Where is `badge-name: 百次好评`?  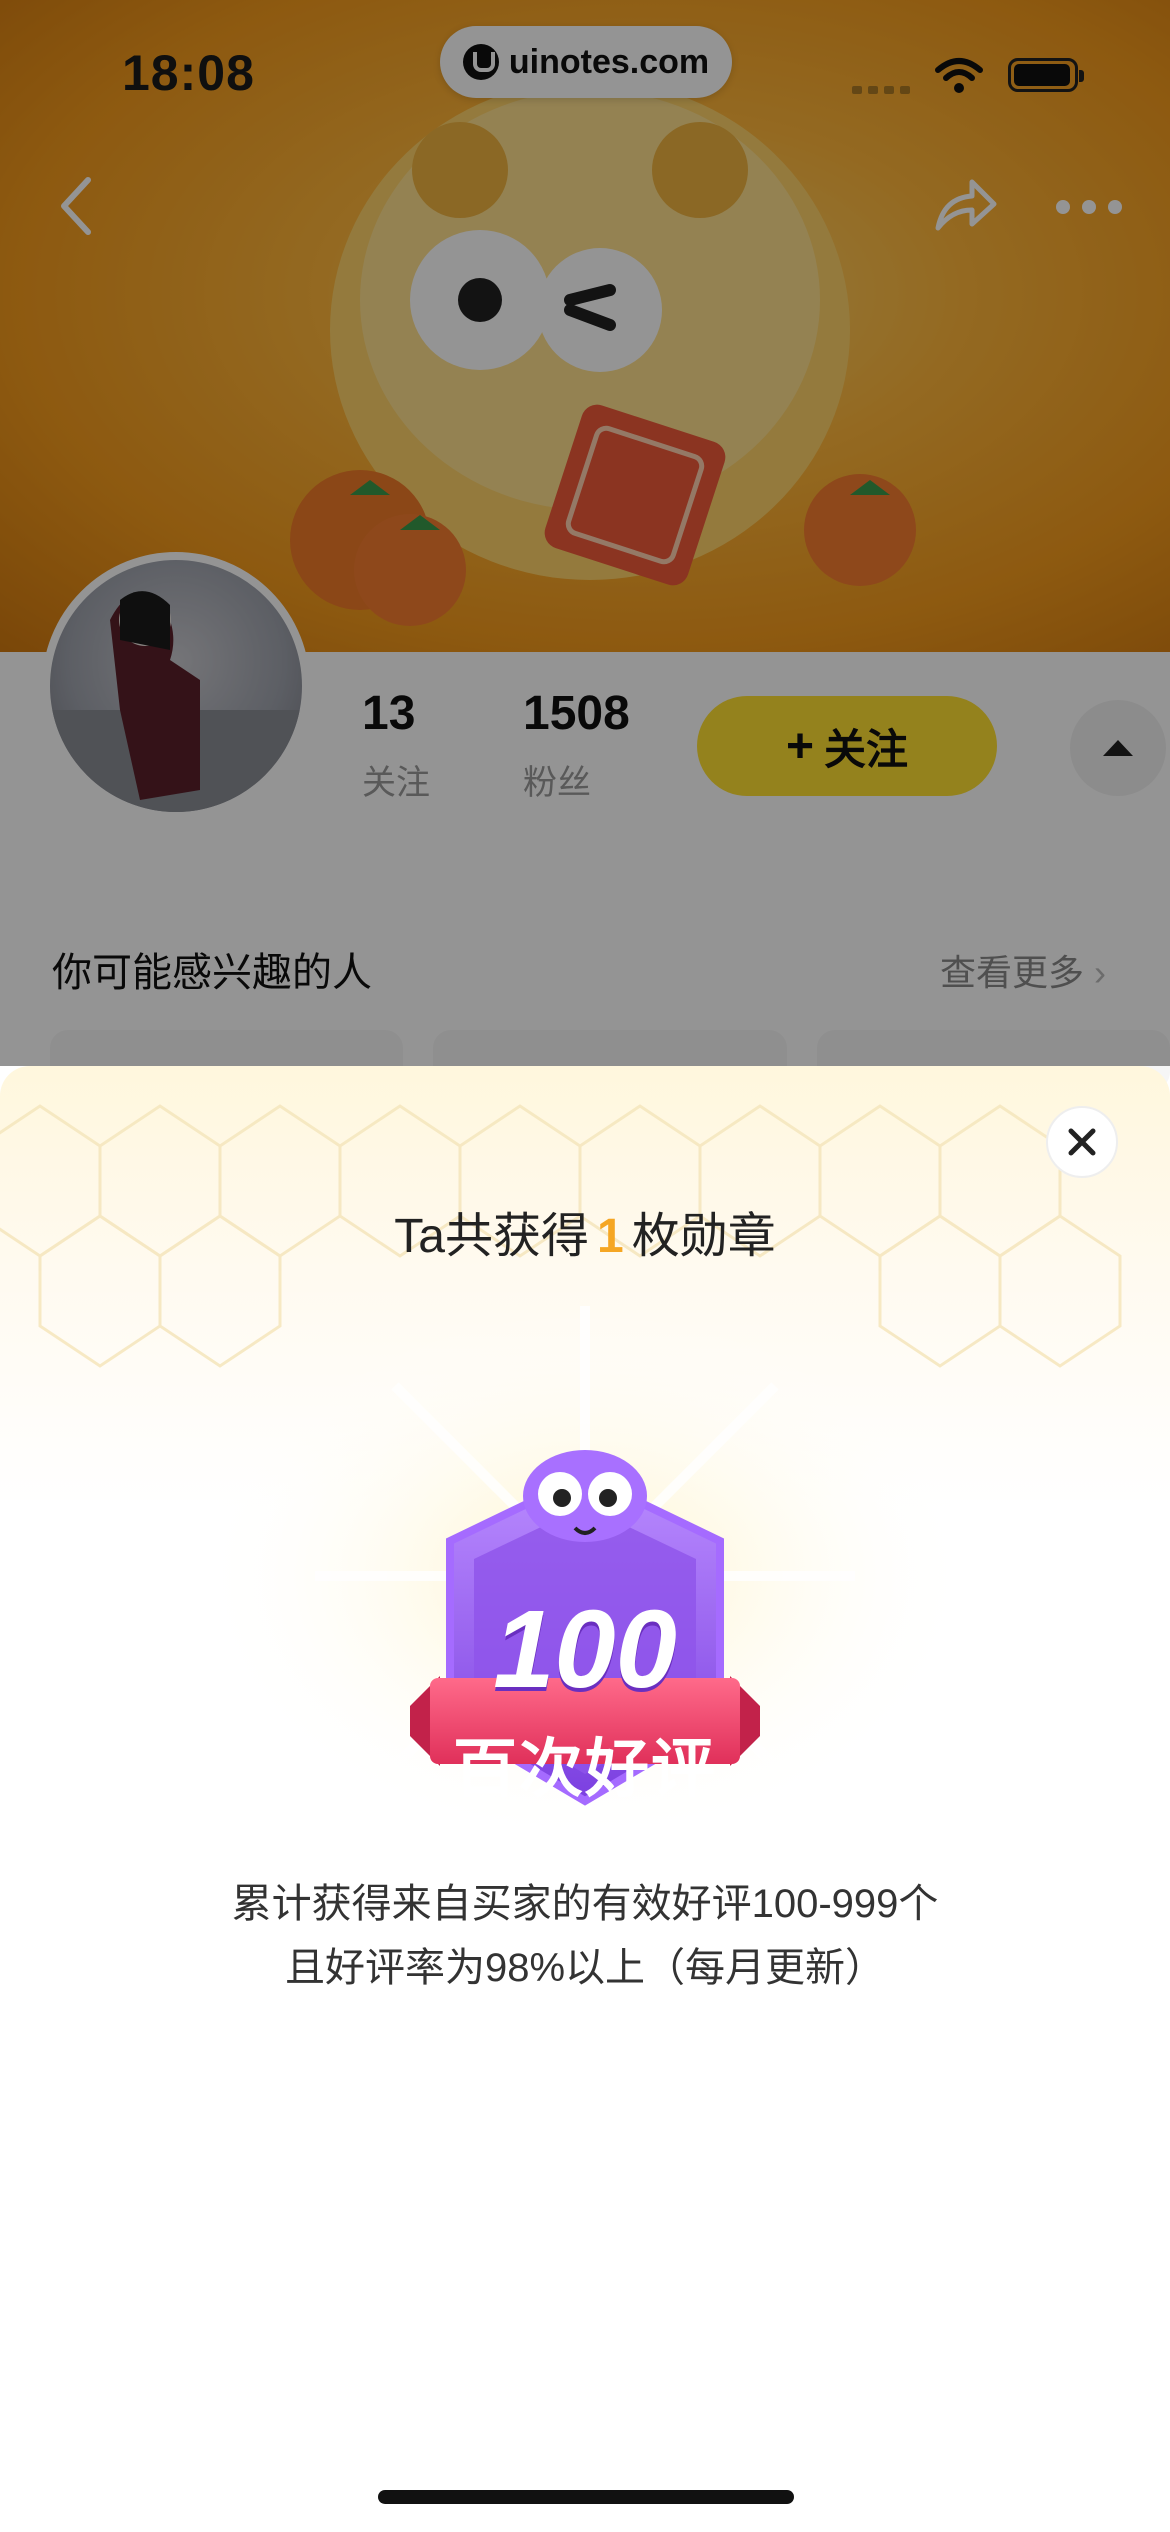 badge-name: 百次好评 is located at coordinates (585, 1769).